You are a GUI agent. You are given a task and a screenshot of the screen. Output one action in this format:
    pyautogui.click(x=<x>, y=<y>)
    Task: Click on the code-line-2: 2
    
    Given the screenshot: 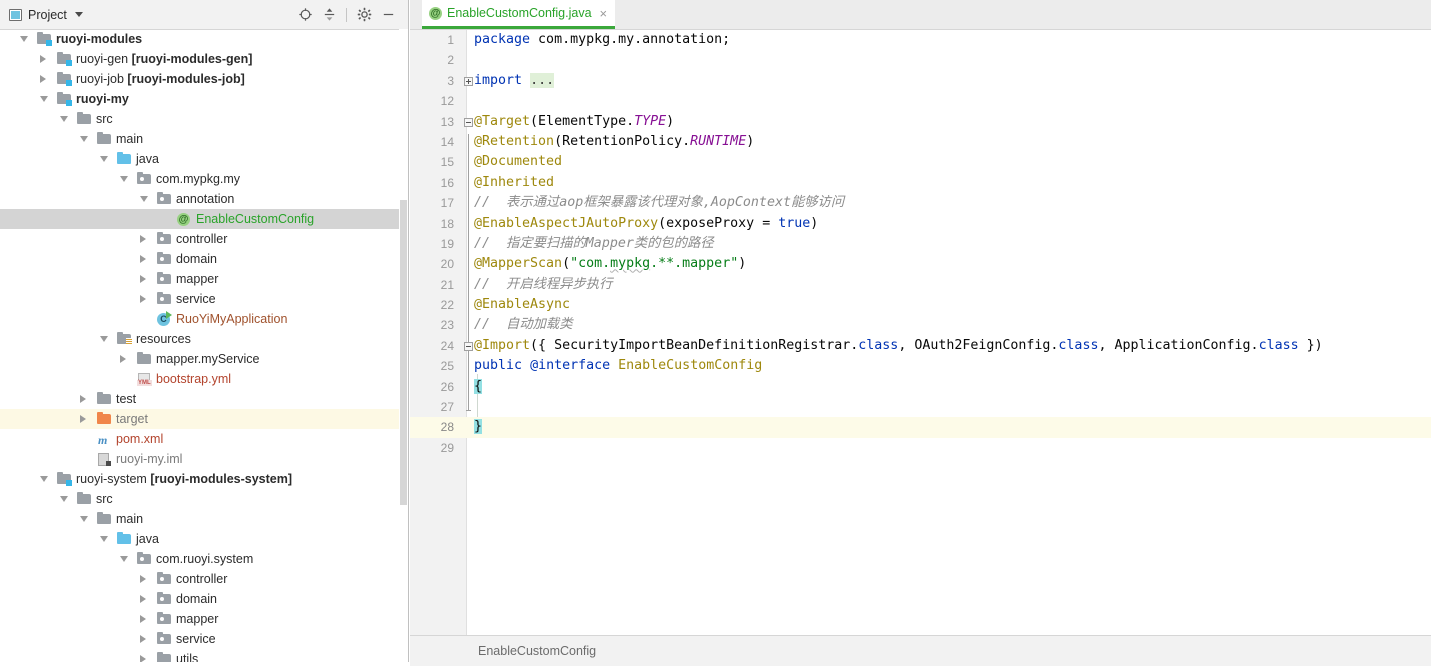 What is the action you would take?
    pyautogui.click(x=920, y=60)
    